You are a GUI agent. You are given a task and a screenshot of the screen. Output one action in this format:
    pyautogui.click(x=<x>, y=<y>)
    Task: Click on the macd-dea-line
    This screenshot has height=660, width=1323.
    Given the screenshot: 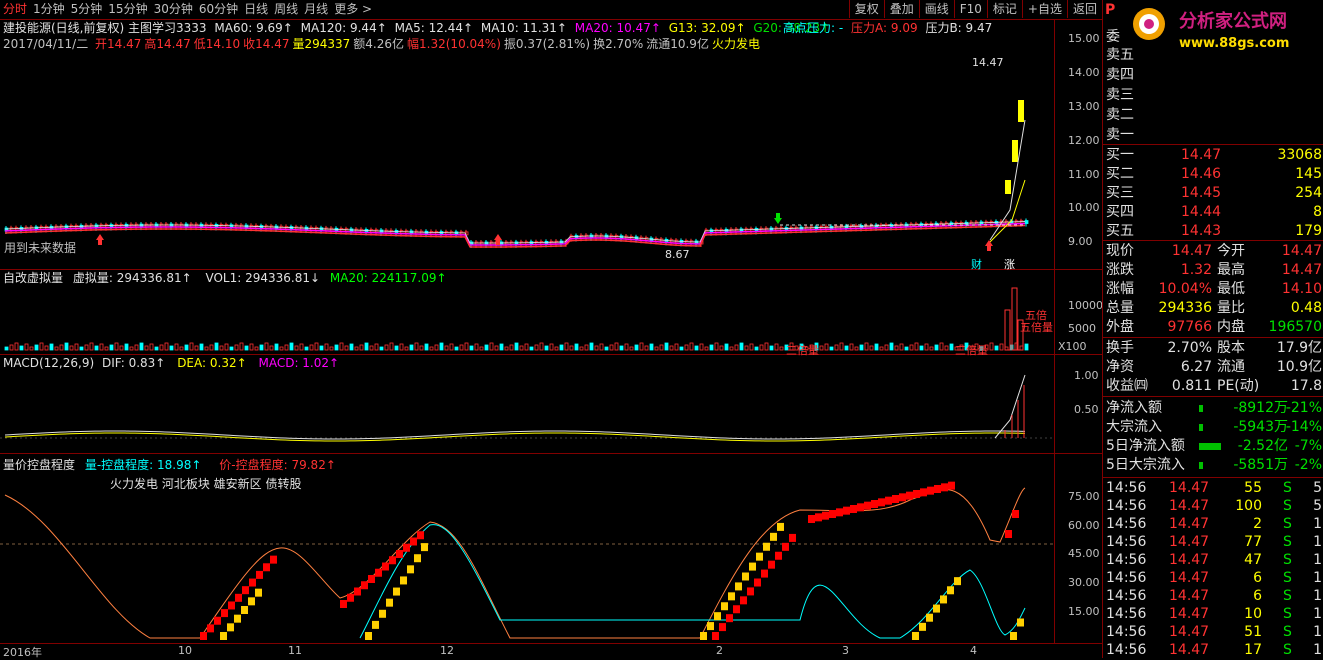 What is the action you would take?
    pyautogui.click(x=515, y=437)
    